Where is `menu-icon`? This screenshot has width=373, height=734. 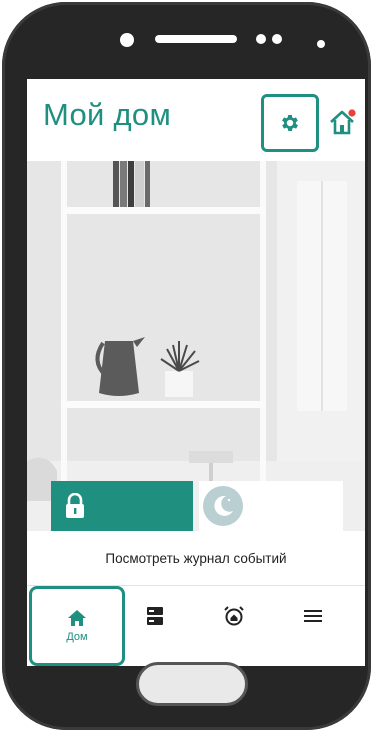
menu-icon is located at coordinates (313, 616).